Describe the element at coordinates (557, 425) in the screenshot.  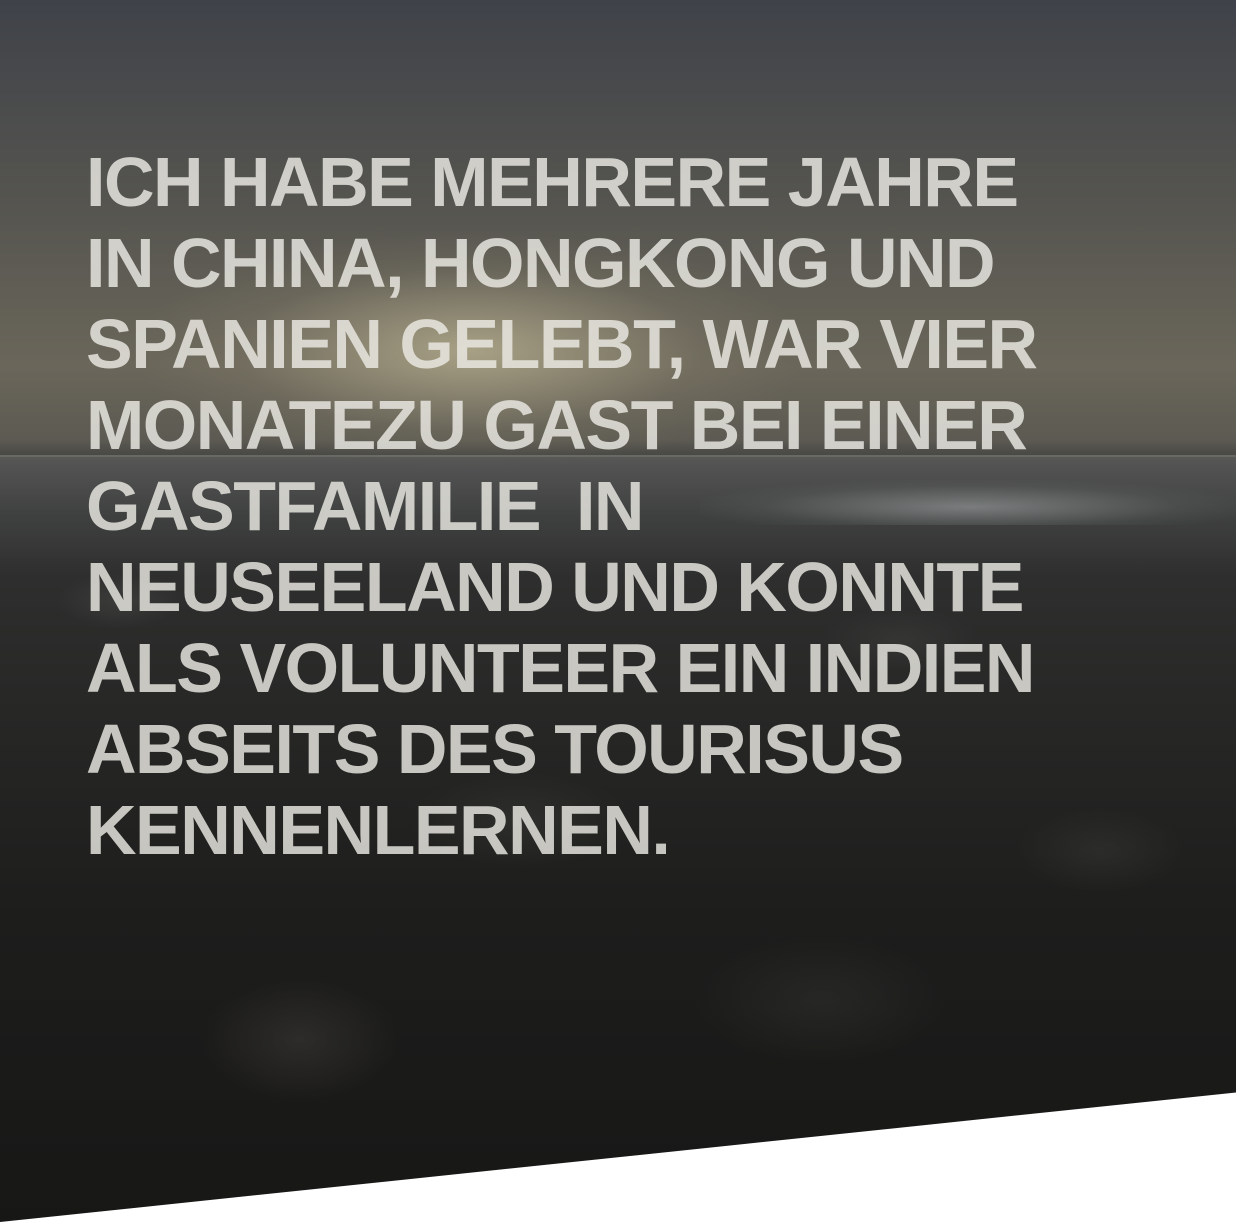
I see `headline-line-4: MONATEZU GAST BEI EINER` at that location.